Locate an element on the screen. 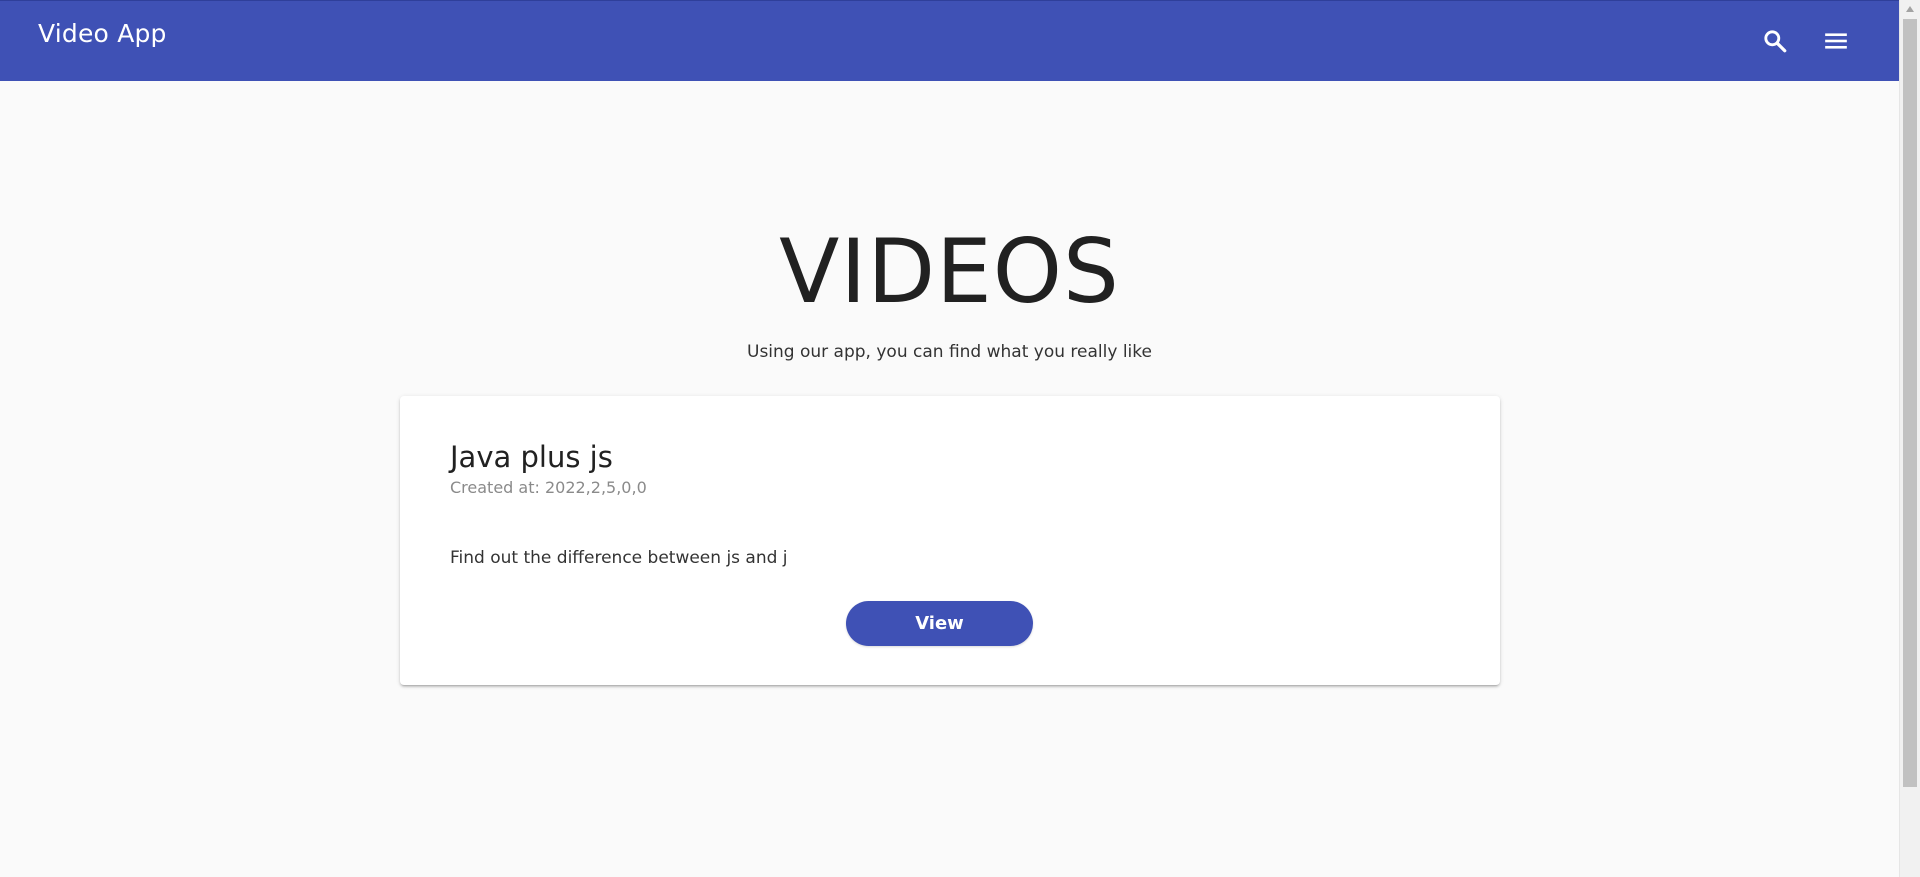 This screenshot has width=1920, height=877. menu-icon is located at coordinates (1836, 41).